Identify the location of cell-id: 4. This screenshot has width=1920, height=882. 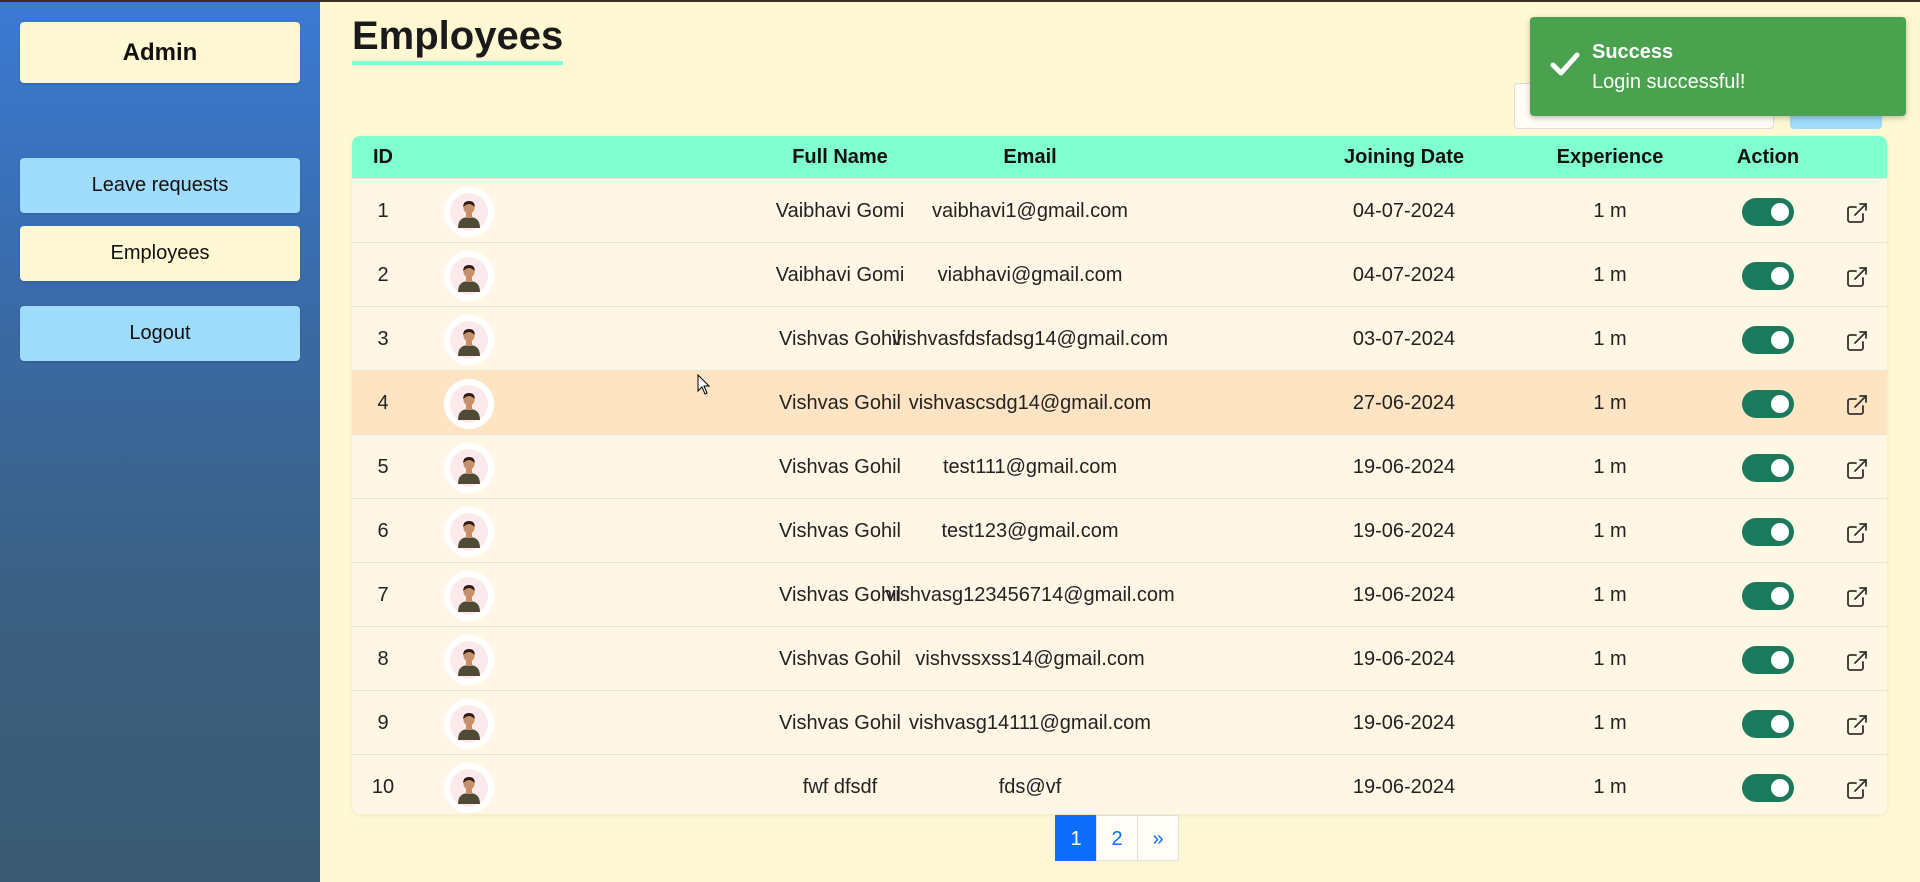
(383, 403).